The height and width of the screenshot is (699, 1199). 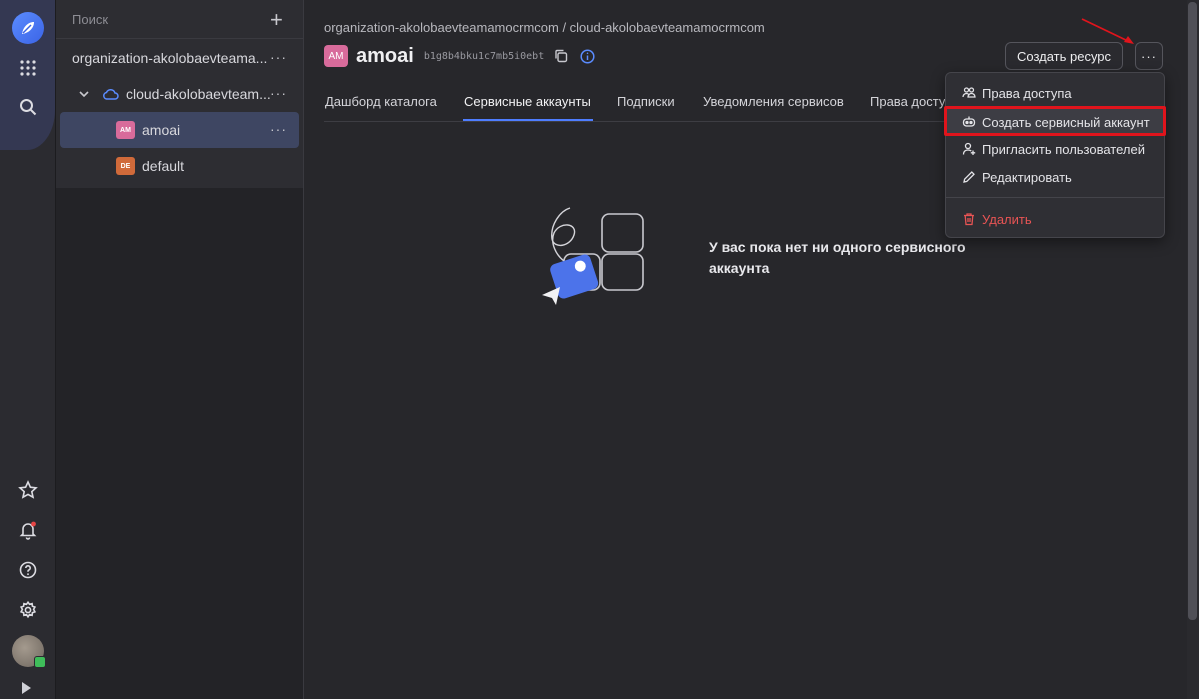 What do you see at coordinates (336, 56) in the screenshot?
I see `title-tag: AM` at bounding box center [336, 56].